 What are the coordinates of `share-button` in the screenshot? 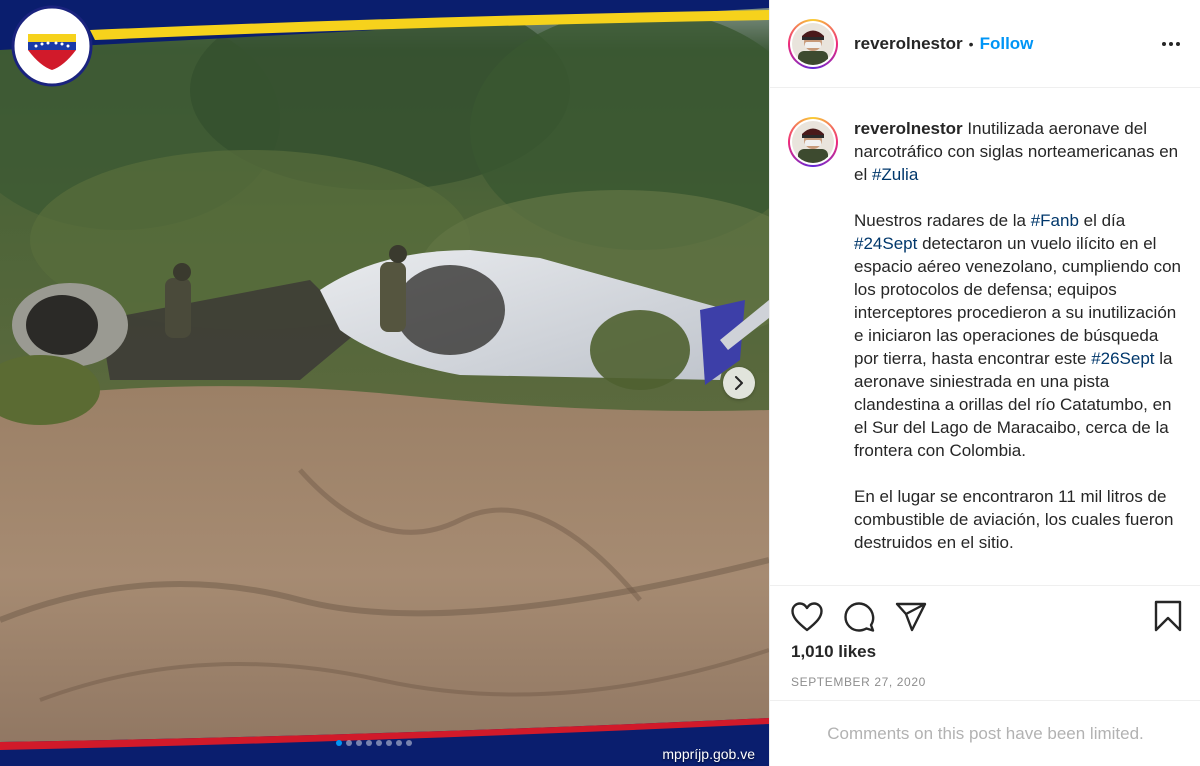 It's located at (911, 617).